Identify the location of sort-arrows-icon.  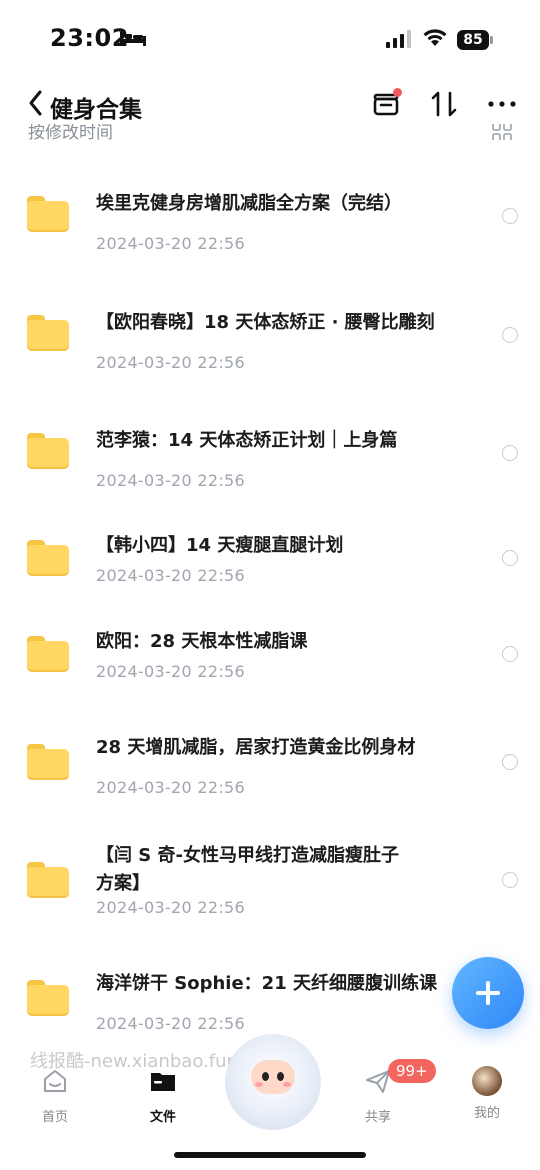
(444, 104).